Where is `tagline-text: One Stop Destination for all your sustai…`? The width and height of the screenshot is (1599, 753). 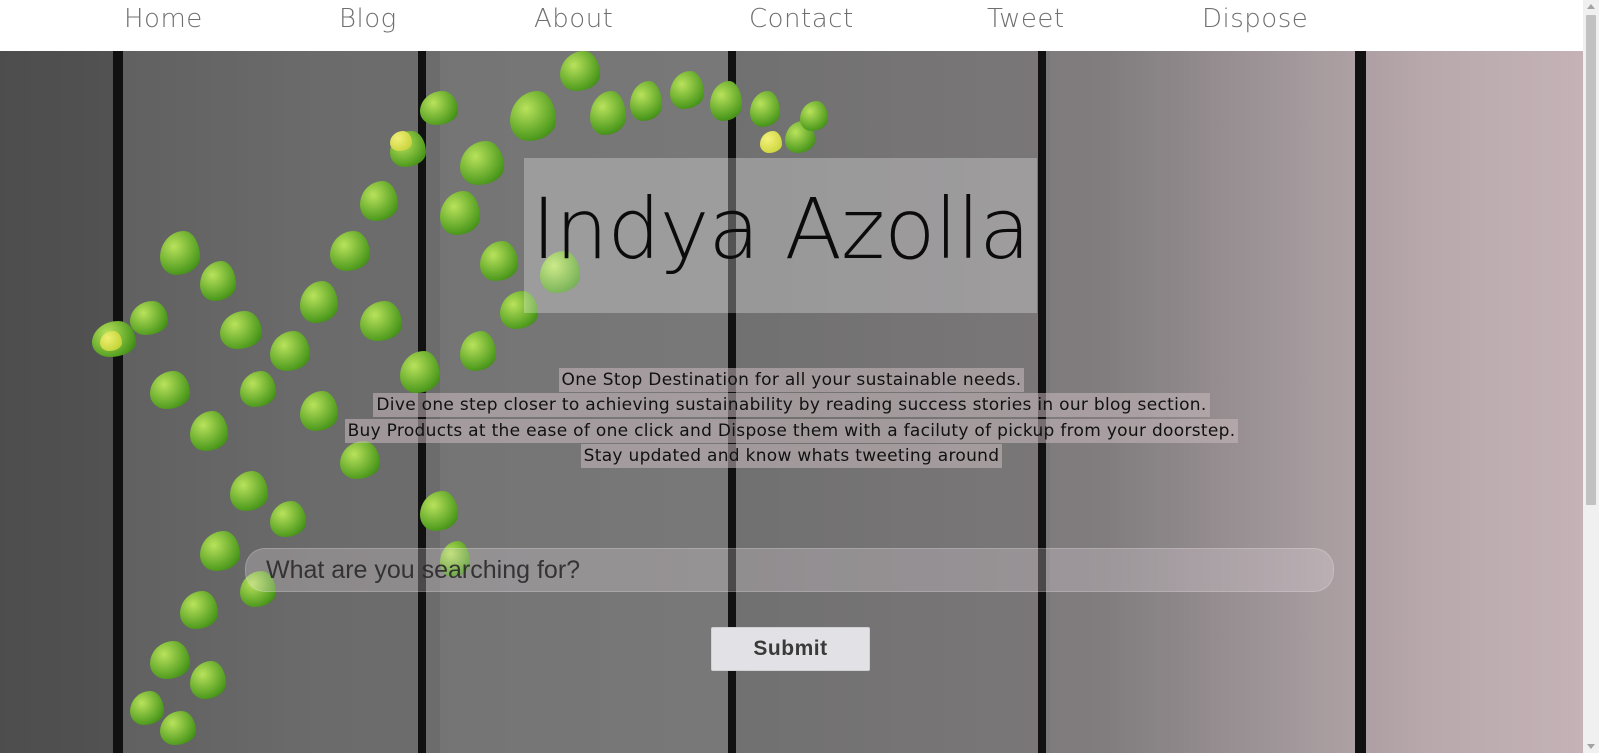 tagline-text: One Stop Destination for all your sustai… is located at coordinates (791, 380).